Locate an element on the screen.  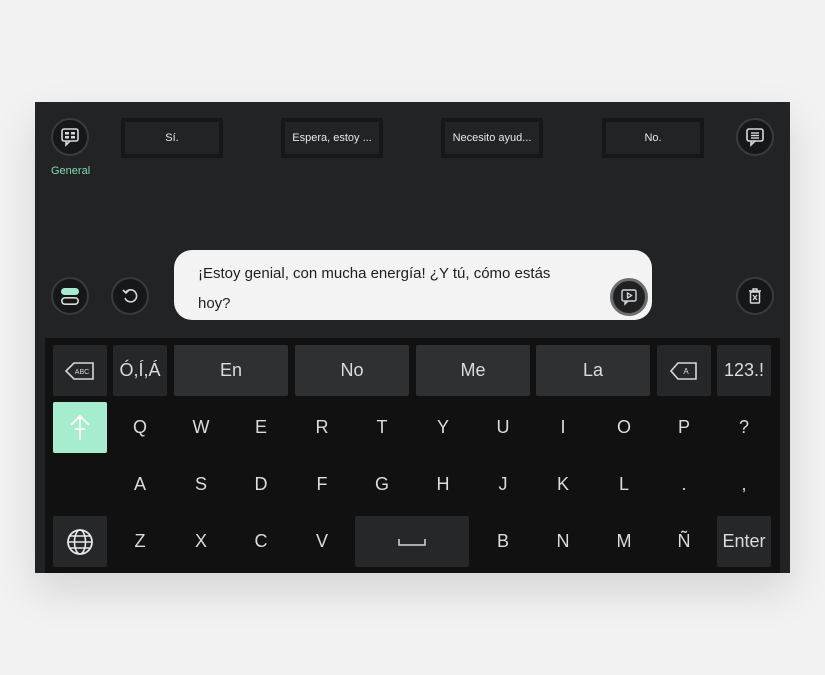
clear-icon is located at coordinates (755, 296).